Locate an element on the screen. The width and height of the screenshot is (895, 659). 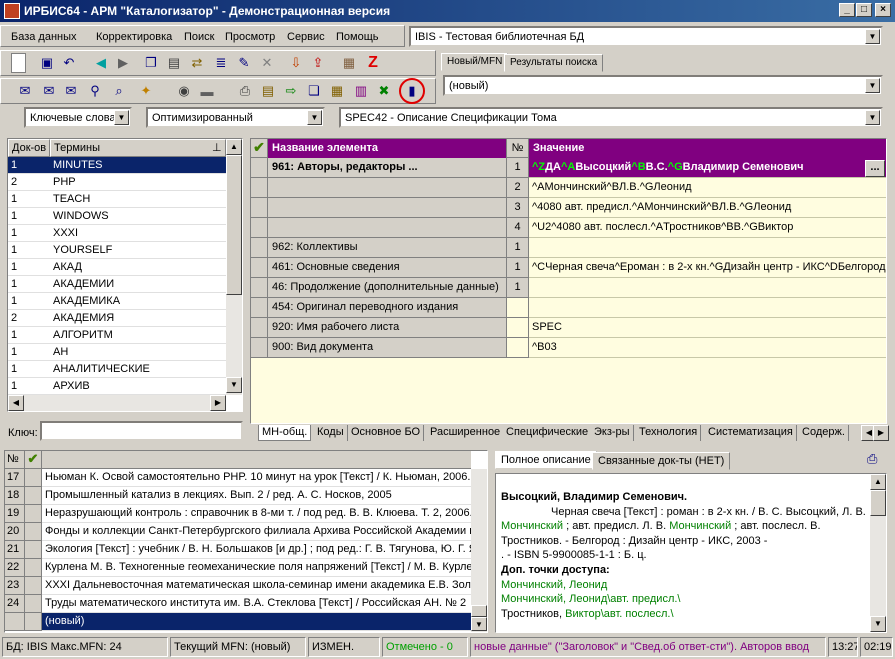
menu-view: Просмотр is located at coordinates (250, 37).